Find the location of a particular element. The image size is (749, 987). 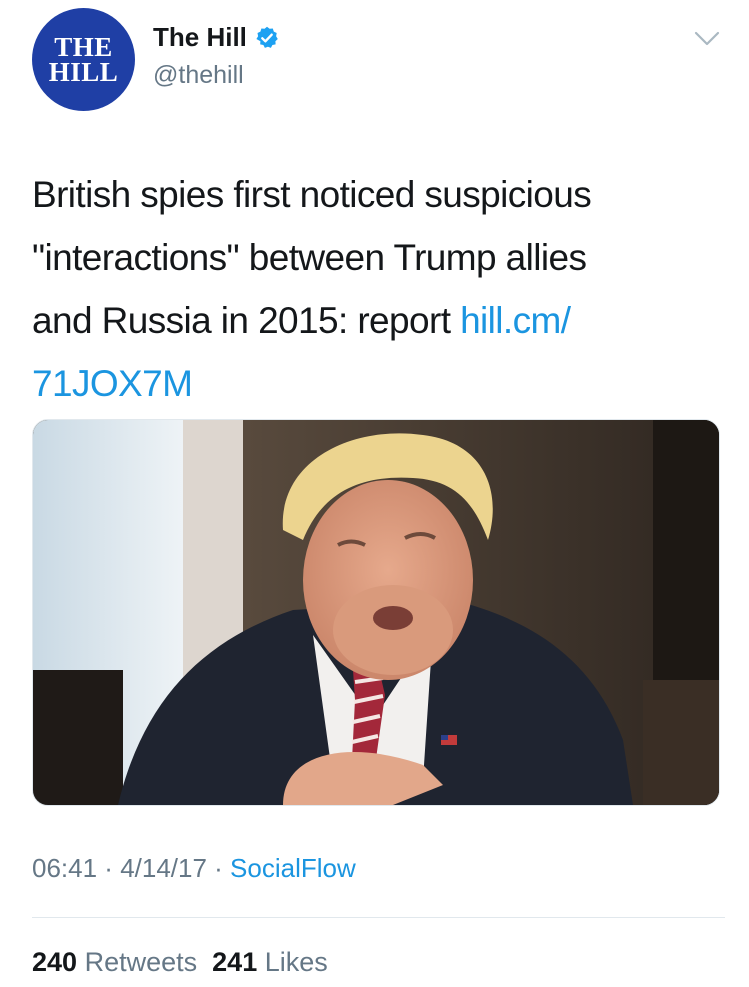

tweet-link-part1: hill.cm/ is located at coordinates (515, 320).